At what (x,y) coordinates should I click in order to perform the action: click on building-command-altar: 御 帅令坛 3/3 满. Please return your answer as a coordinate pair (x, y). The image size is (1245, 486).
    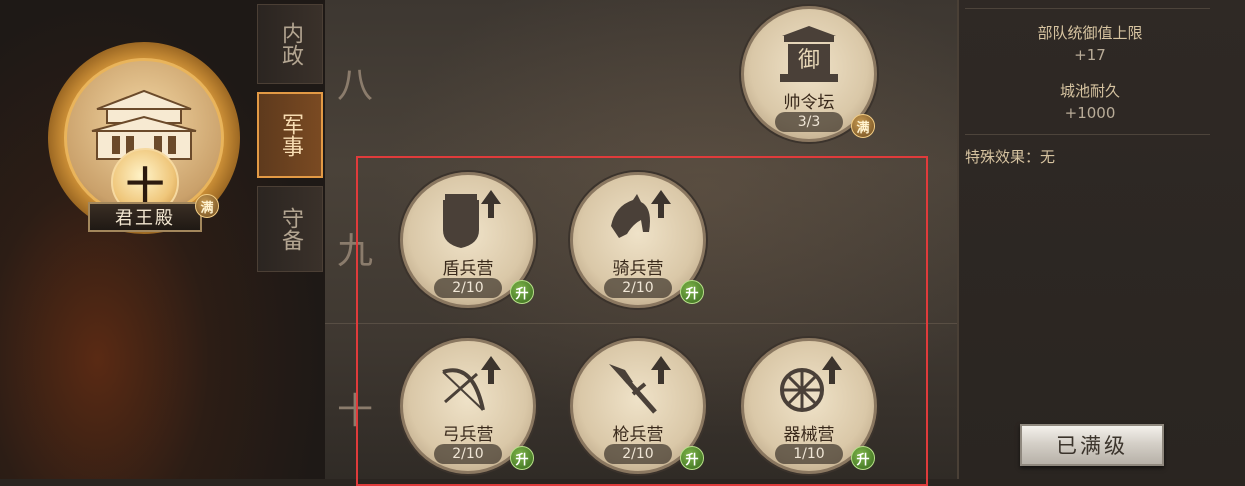
    Looking at the image, I should click on (811, 76).